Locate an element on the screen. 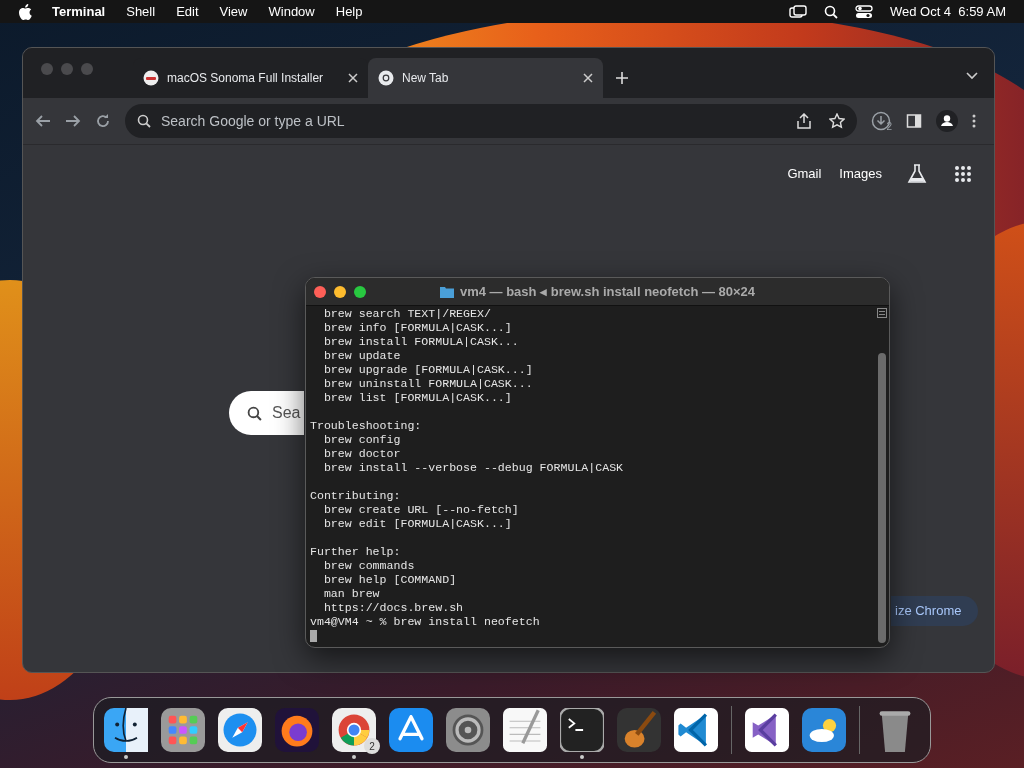 This screenshot has height=768, width=1024. terminal-output-line: brew upgrade [FORMULA|CASK...] is located at coordinates (427, 369).